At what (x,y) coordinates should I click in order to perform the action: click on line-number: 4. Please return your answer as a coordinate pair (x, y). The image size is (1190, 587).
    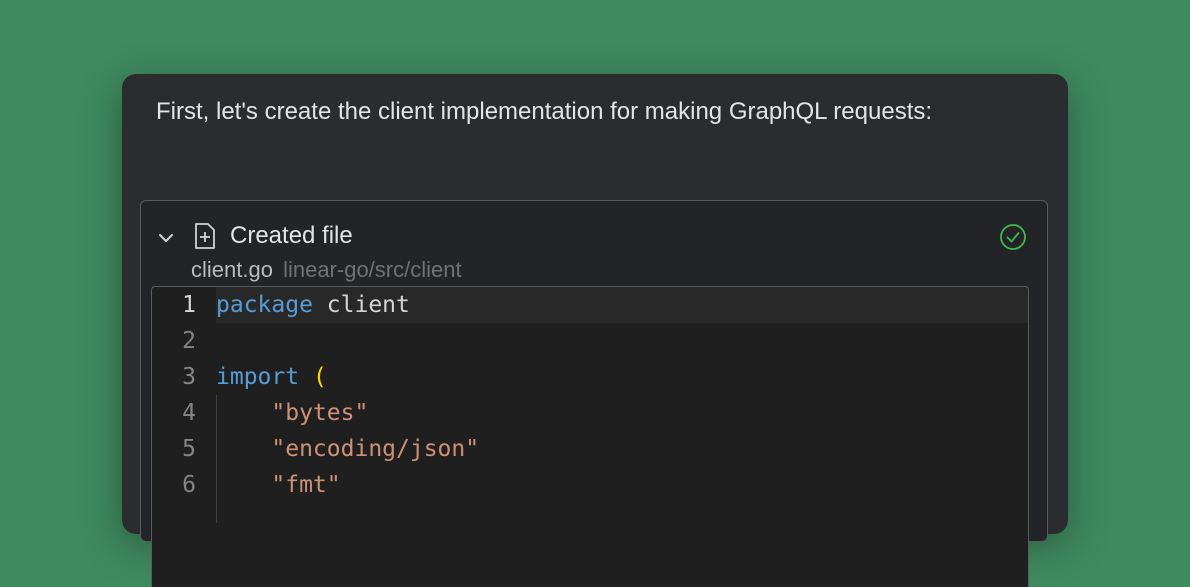
    Looking at the image, I should click on (189, 413).